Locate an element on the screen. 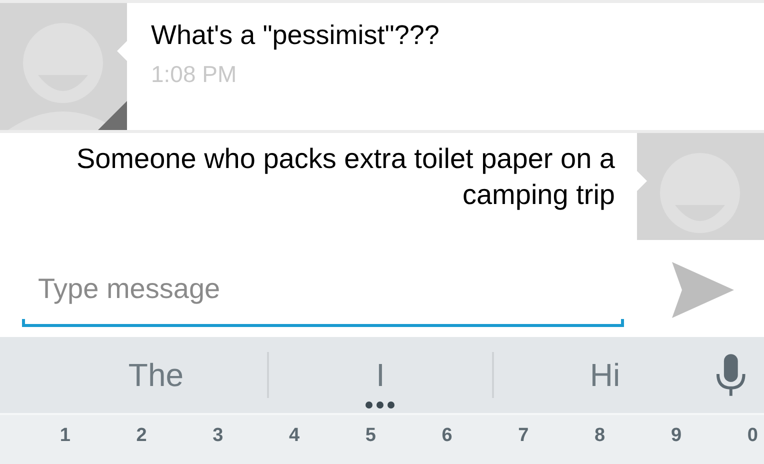 This screenshot has height=464, width=764. suggestion: Hi is located at coordinates (605, 375).